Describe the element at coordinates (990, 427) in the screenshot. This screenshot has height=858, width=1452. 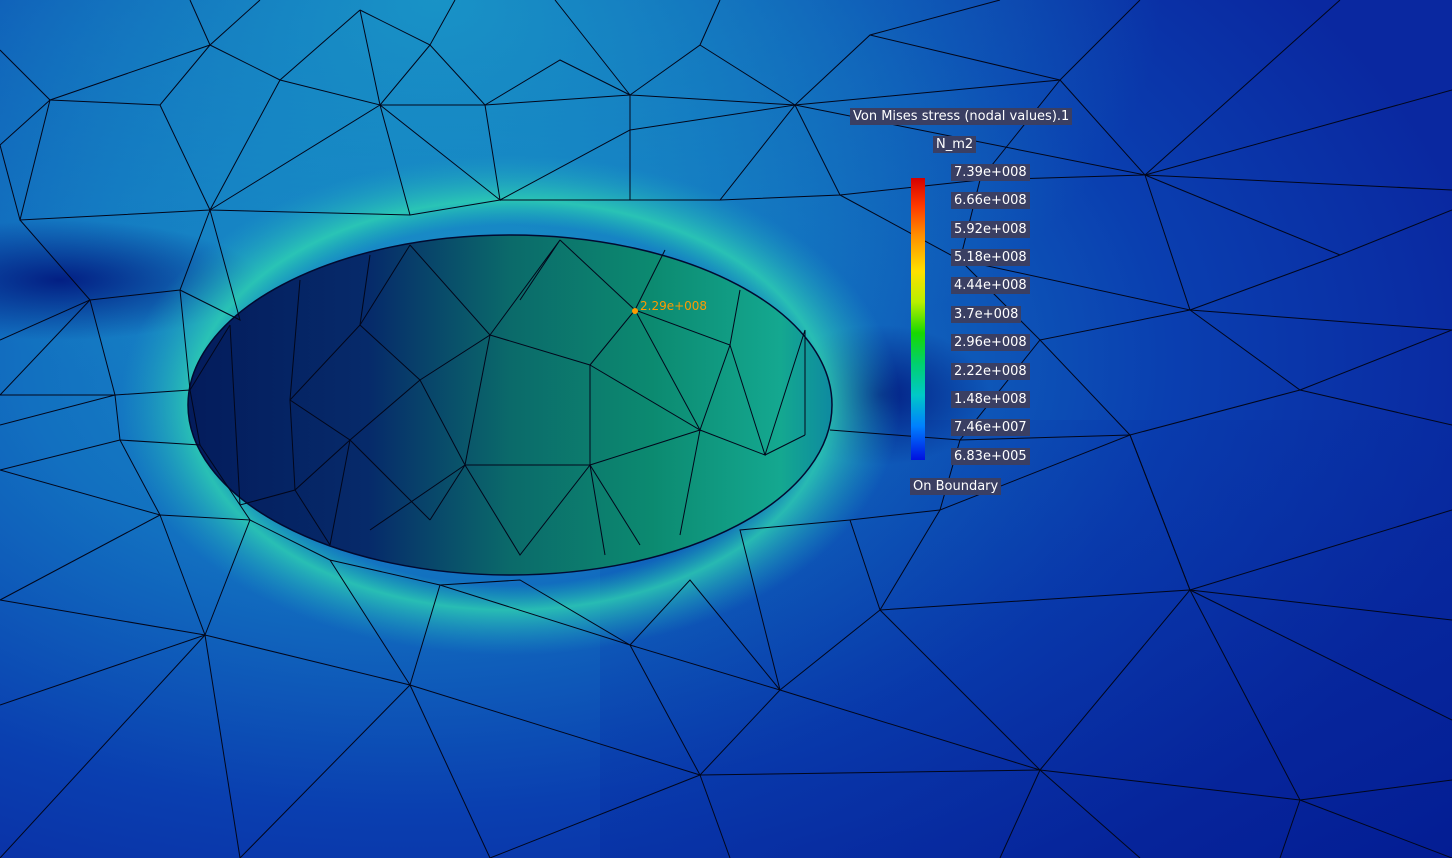
I see `legend-tick: 7.46e+007` at that location.